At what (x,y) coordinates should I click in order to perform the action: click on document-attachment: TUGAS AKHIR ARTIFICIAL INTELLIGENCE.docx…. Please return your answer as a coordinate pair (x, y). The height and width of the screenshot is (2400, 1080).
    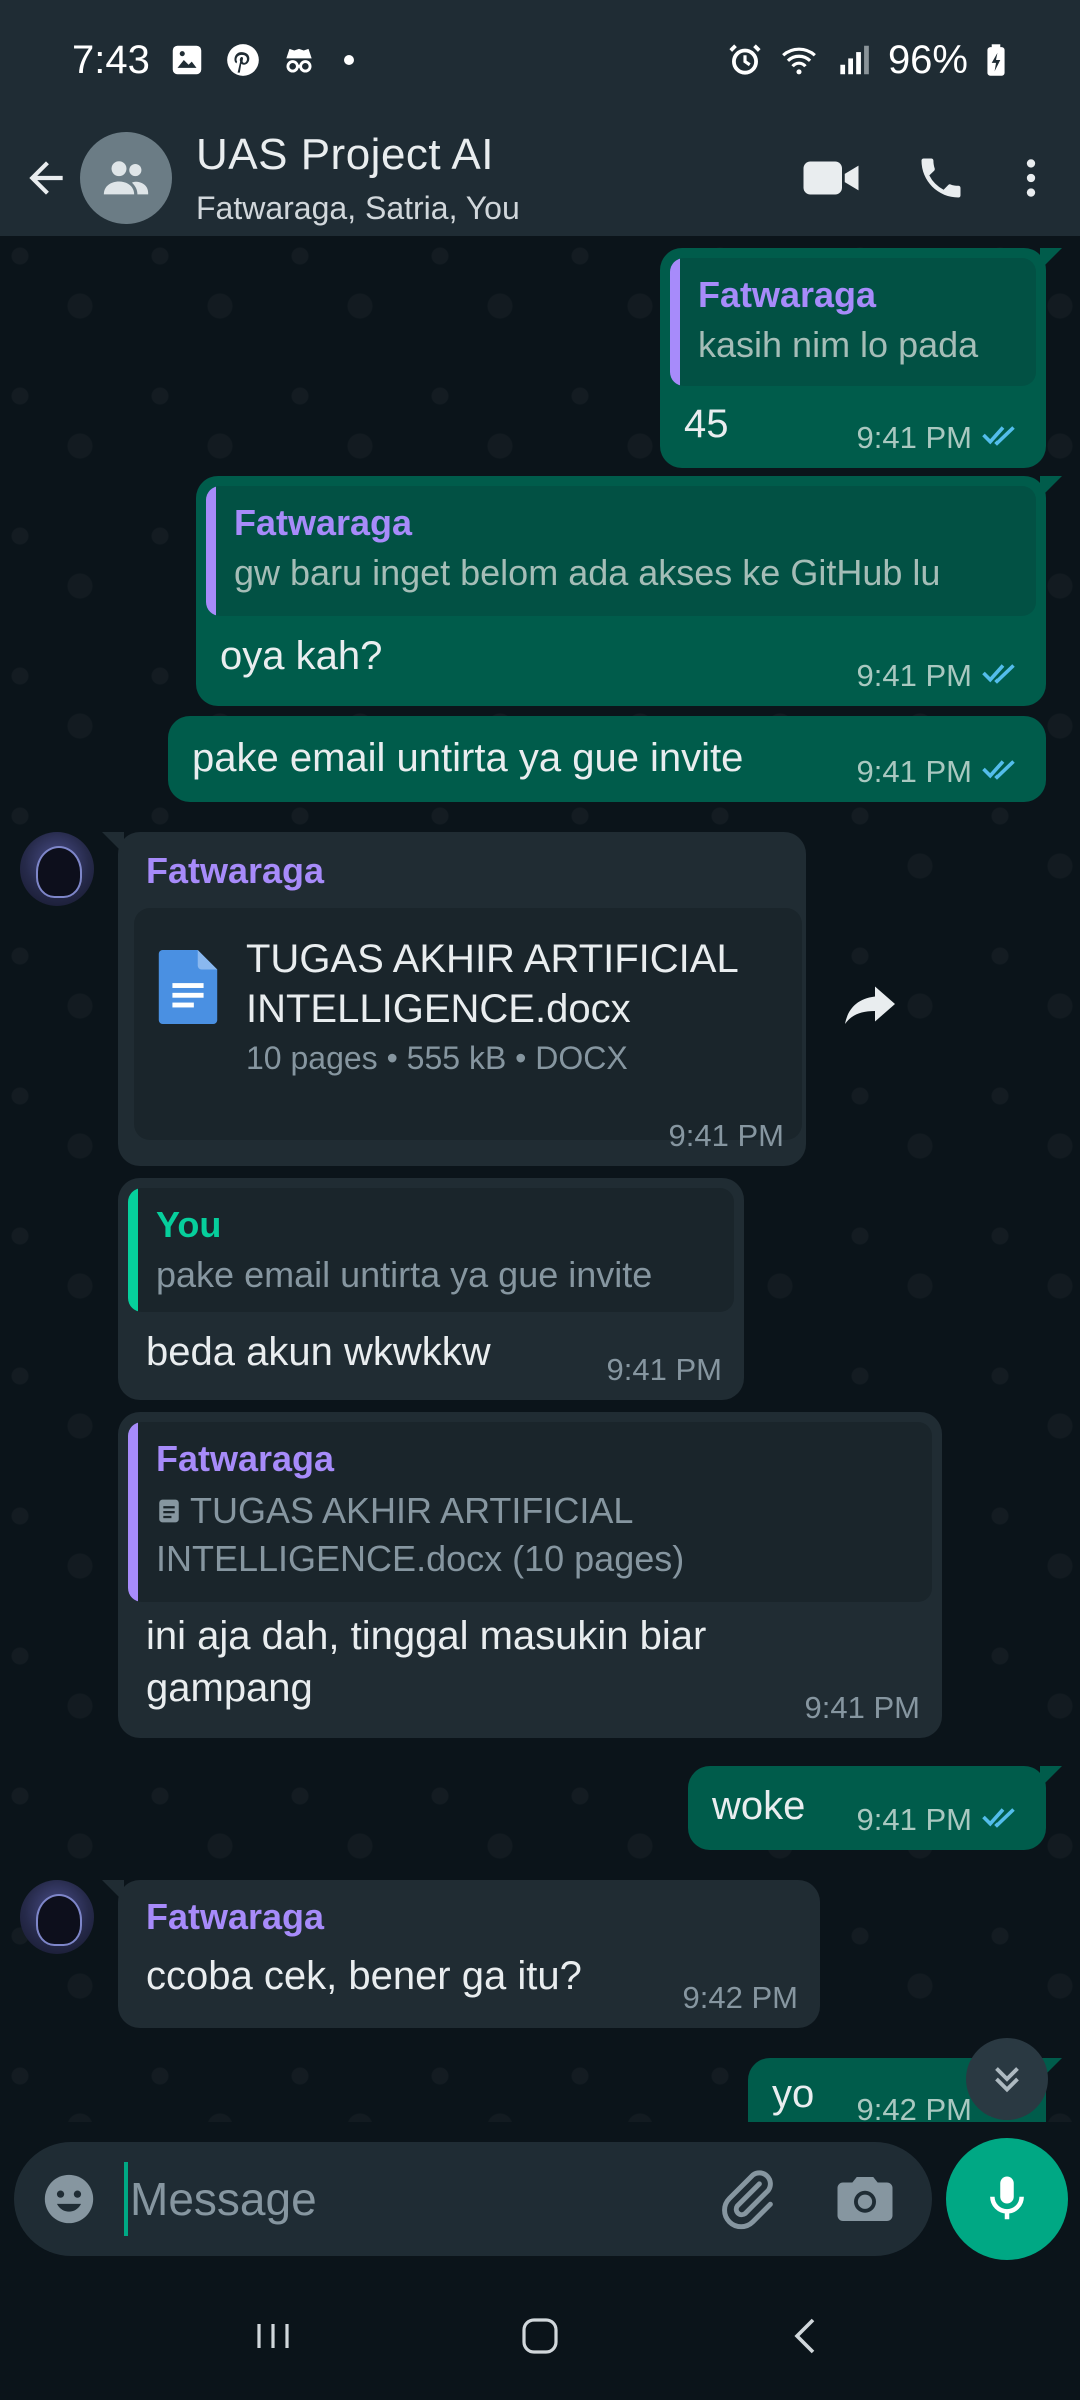
    Looking at the image, I should click on (468, 1024).